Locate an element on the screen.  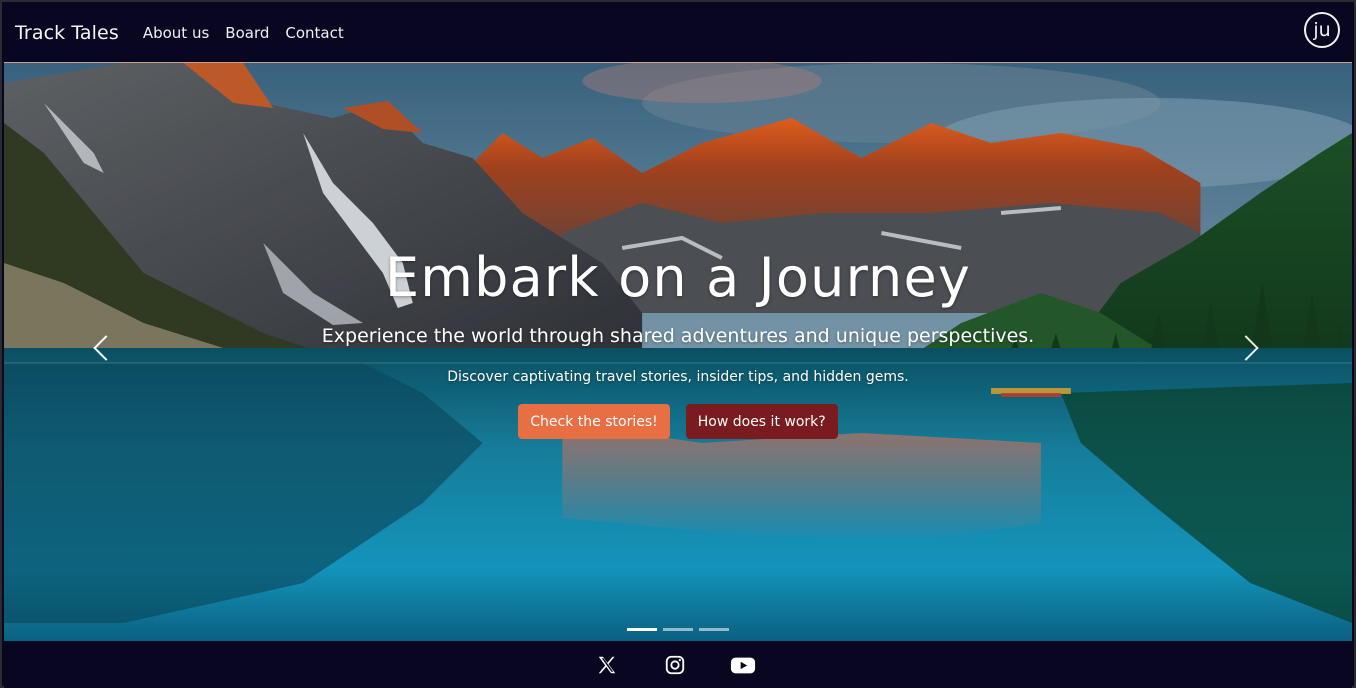
hero-title: Embark on a Journey is located at coordinates (678, 277).